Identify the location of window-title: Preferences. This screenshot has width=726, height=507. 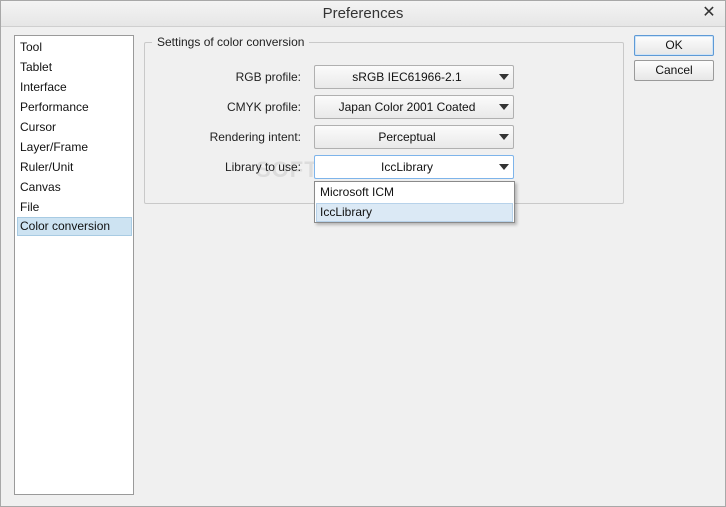
(363, 13).